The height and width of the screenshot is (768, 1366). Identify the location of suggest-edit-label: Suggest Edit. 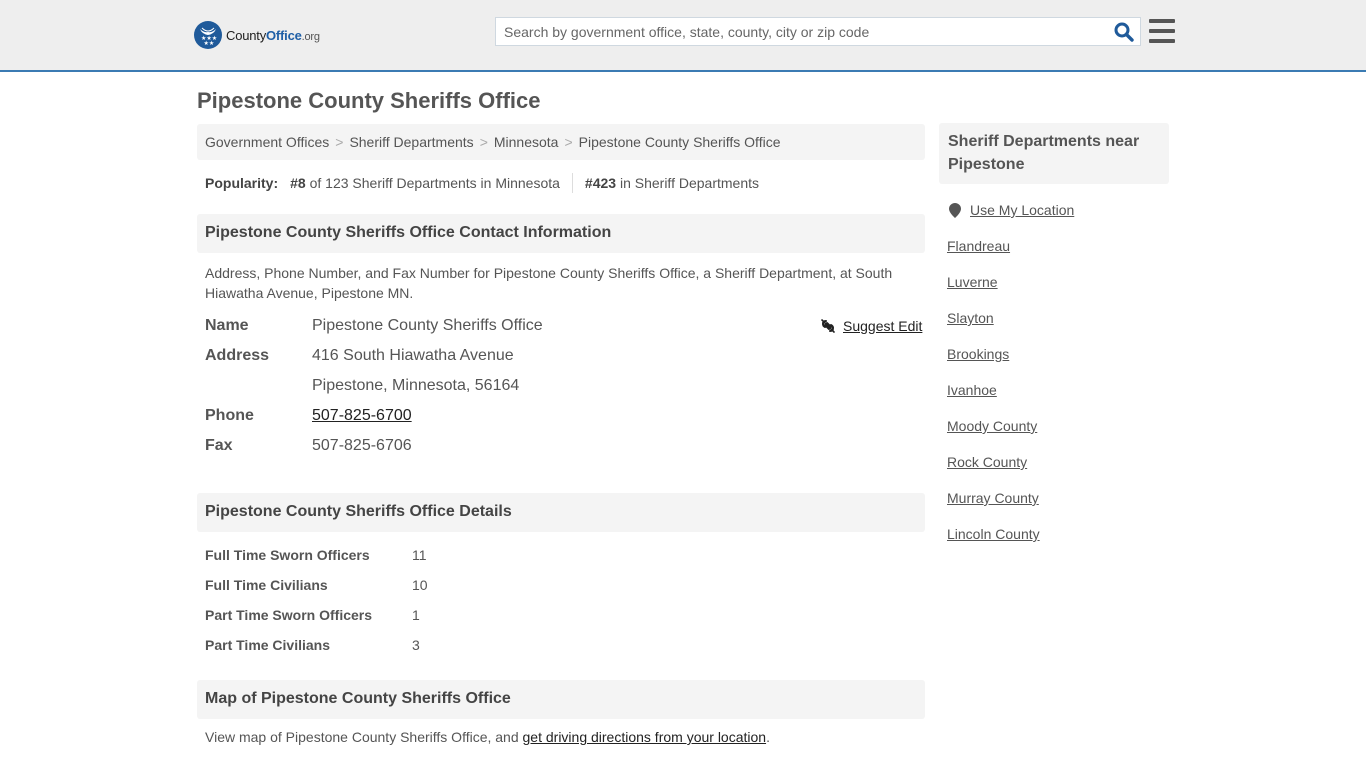
(883, 326).